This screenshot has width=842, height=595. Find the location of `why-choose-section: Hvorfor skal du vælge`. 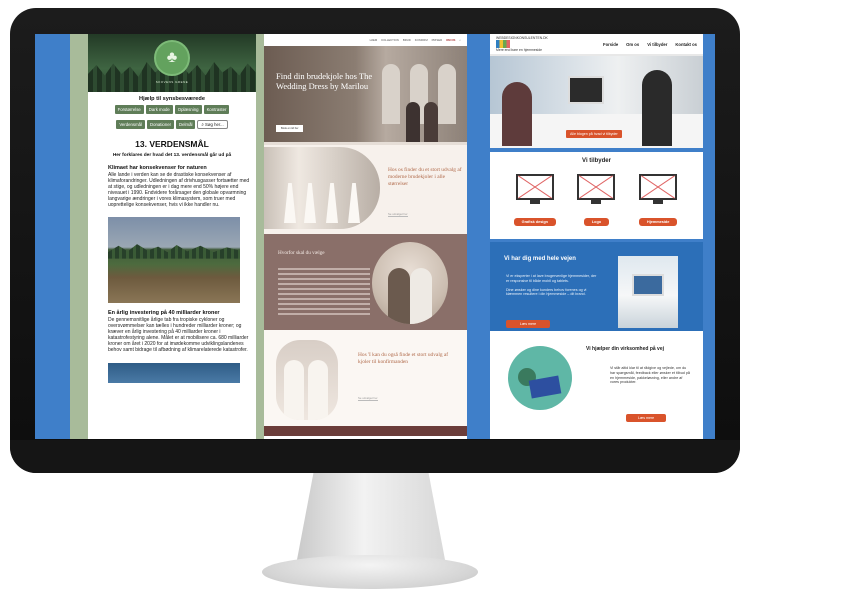

why-choose-section: Hvorfor skal du vælge is located at coordinates (365, 282).